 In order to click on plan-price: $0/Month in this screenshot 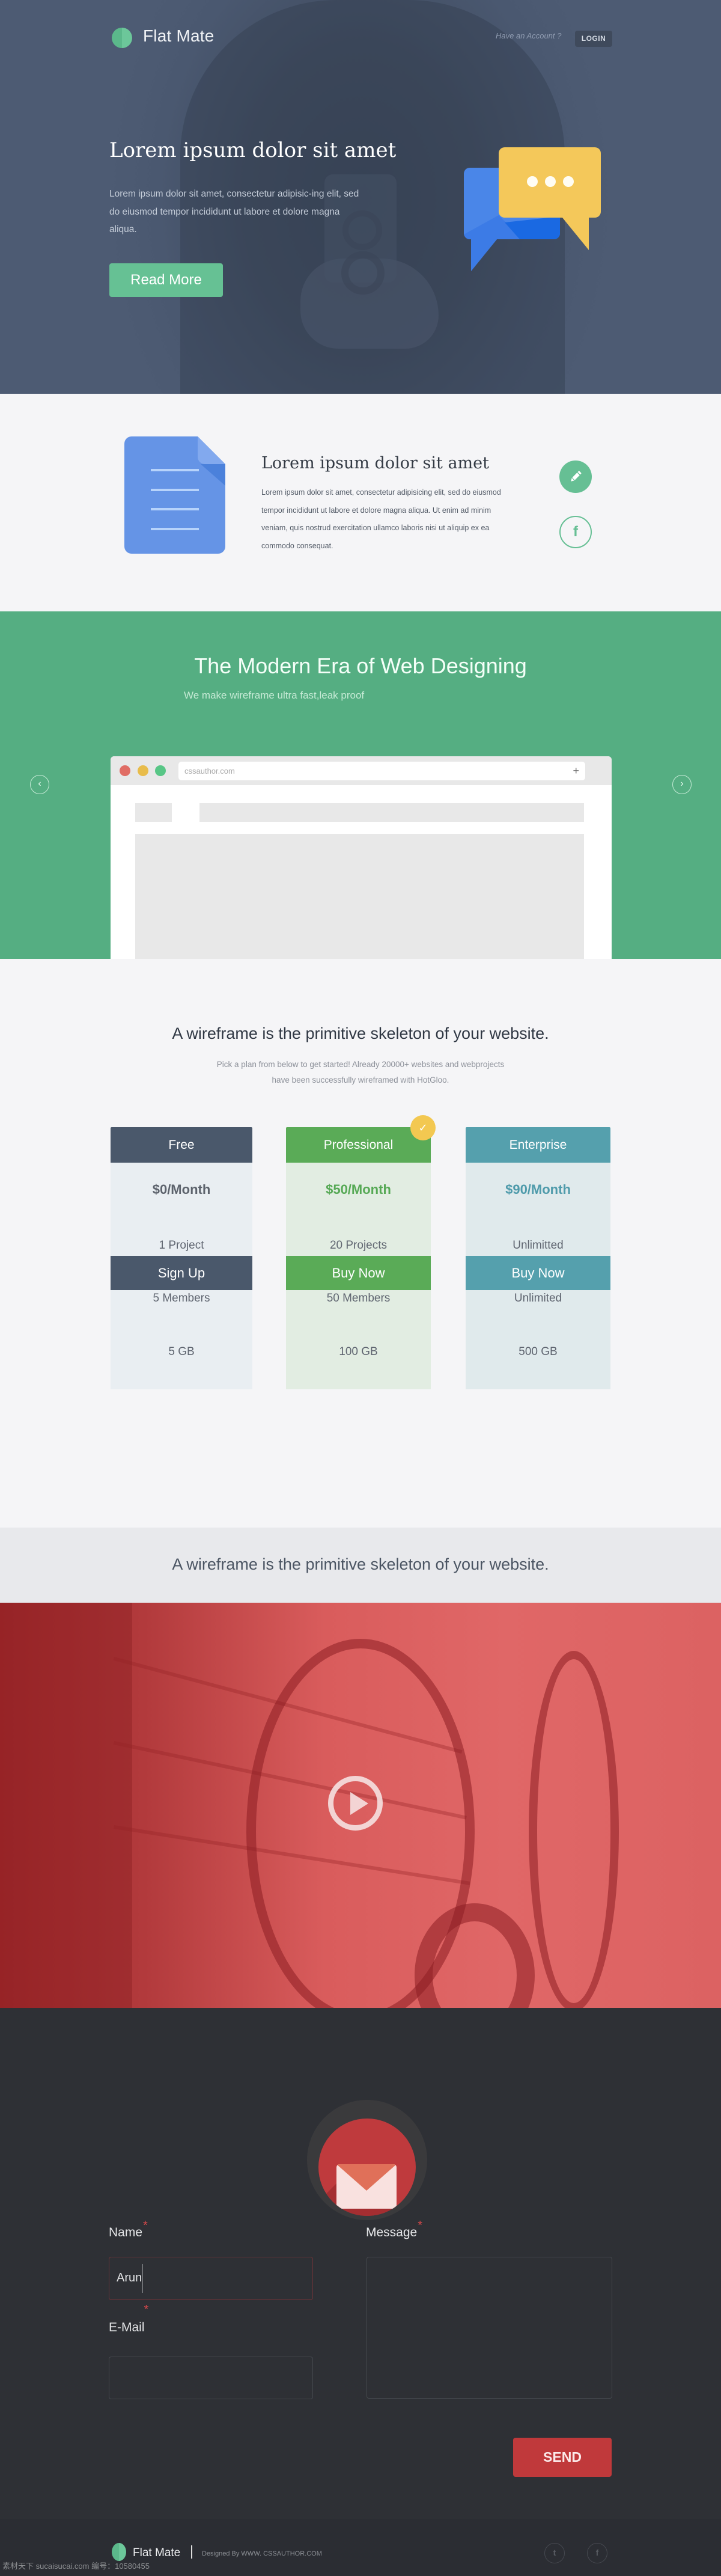, I will do `click(181, 1189)`.